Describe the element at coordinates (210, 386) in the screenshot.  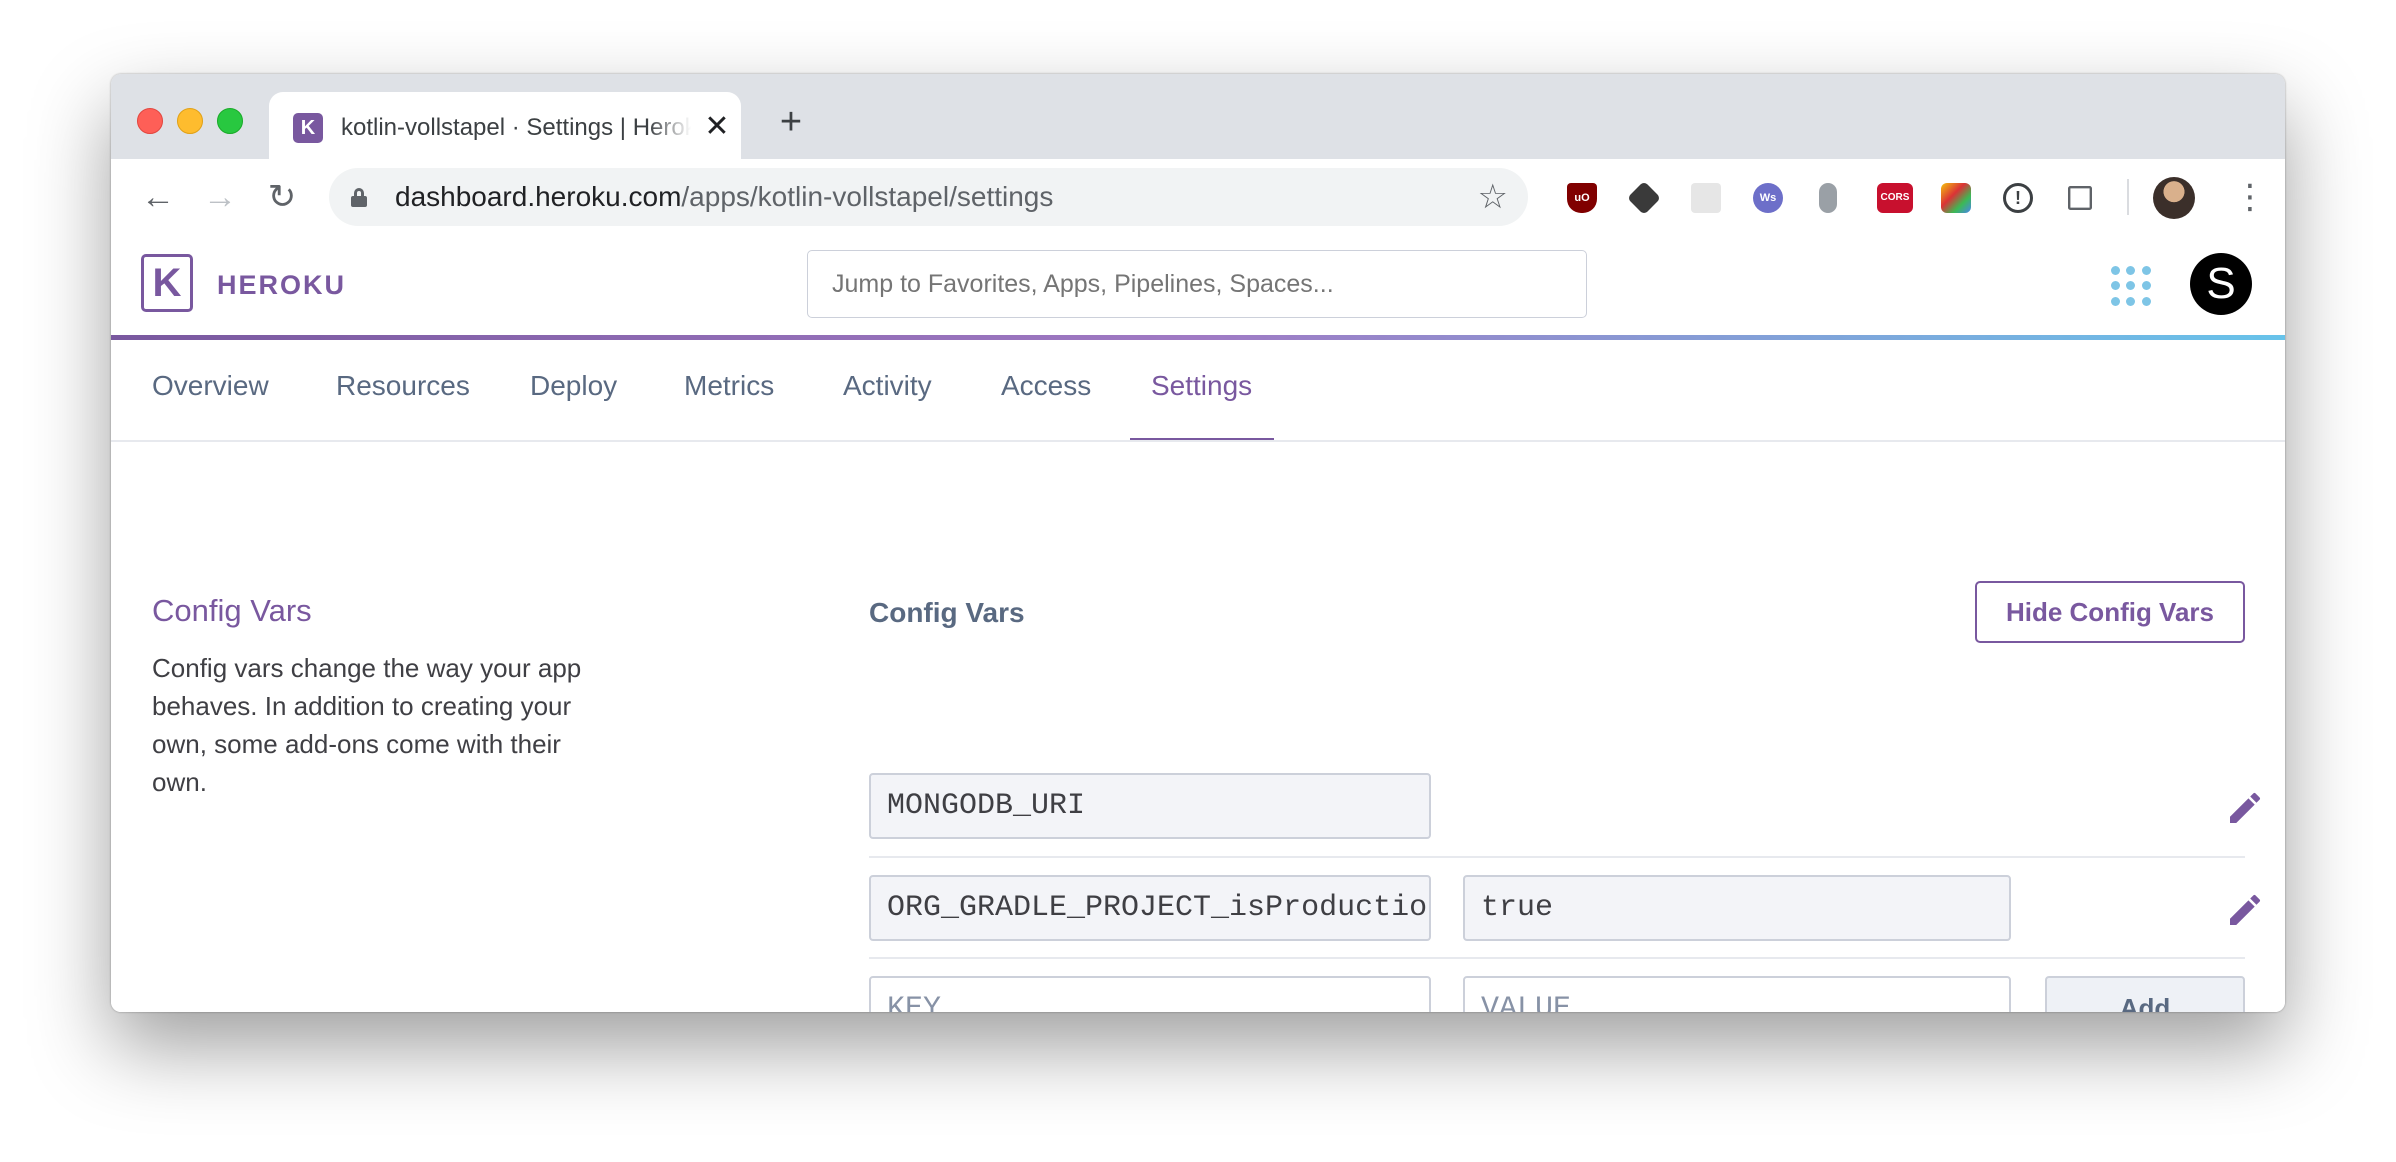
I see `tab-overview: Overview` at that location.